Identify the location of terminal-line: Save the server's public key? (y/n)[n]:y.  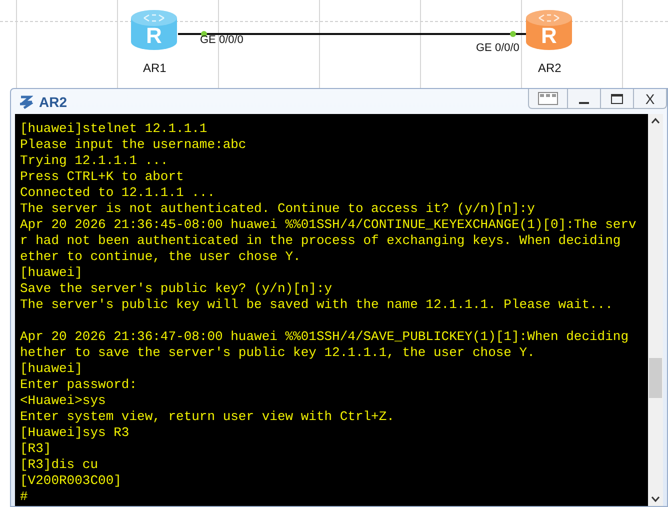
(177, 289).